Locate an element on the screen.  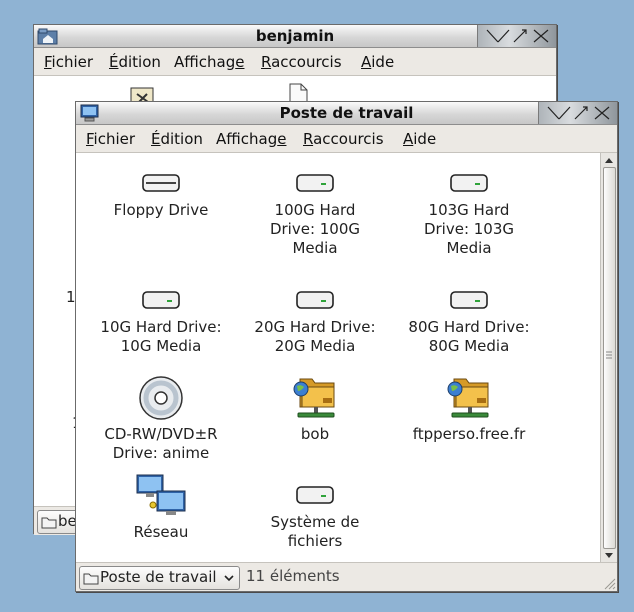
vertical-scrollbar is located at coordinates (608, 358).